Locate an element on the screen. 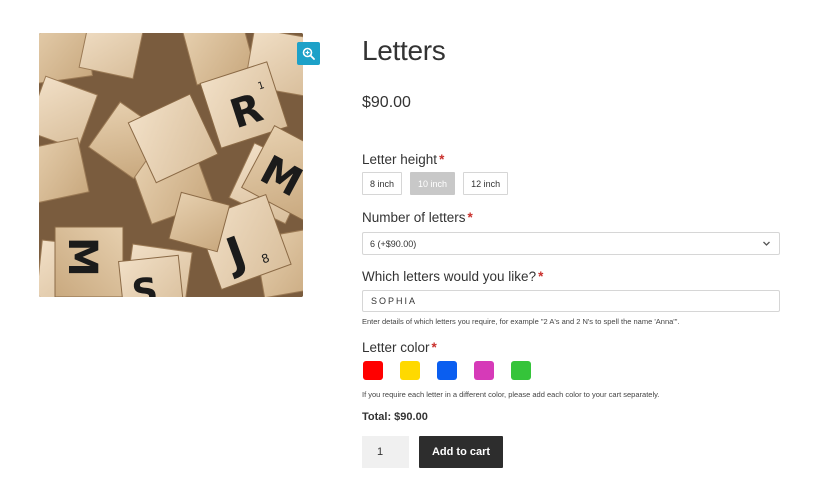  height-option-10-inch: 10 inch is located at coordinates (433, 183).